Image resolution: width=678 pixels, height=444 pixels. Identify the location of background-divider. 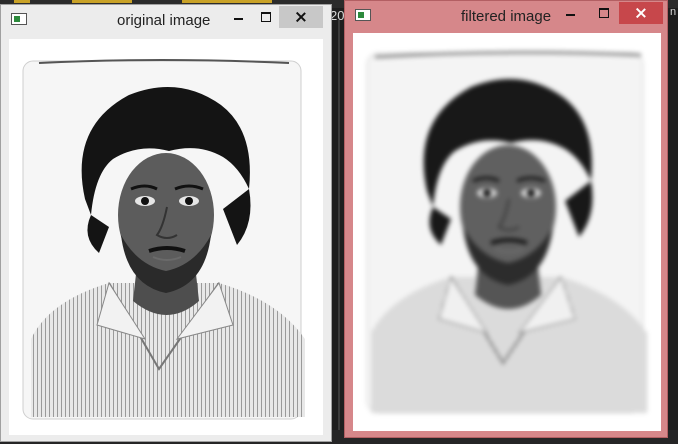
(339, 230).